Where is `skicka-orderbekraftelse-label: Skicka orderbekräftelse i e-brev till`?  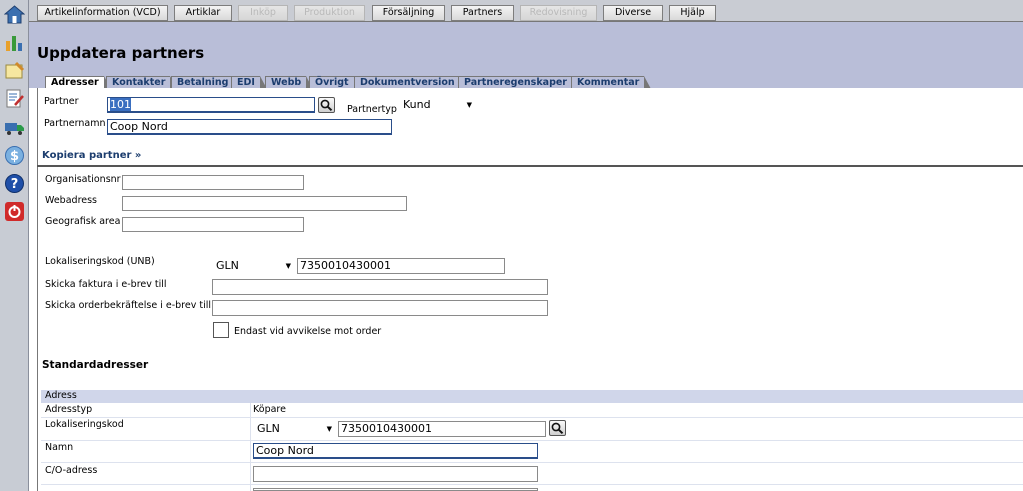
skicka-orderbekraftelse-label: Skicka orderbekräftelse i e-brev till is located at coordinates (128, 305).